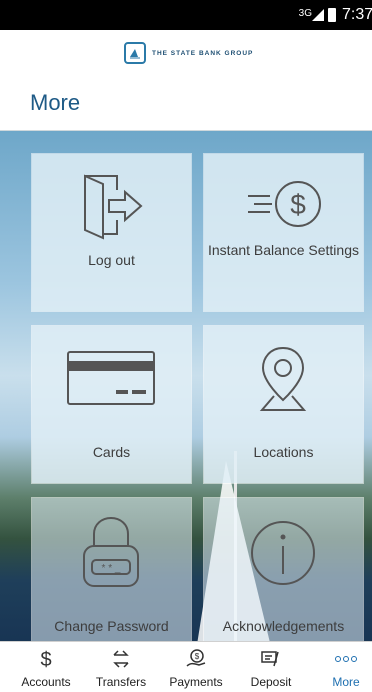  Describe the element at coordinates (332, 15) in the screenshot. I see `battery-icon` at that location.